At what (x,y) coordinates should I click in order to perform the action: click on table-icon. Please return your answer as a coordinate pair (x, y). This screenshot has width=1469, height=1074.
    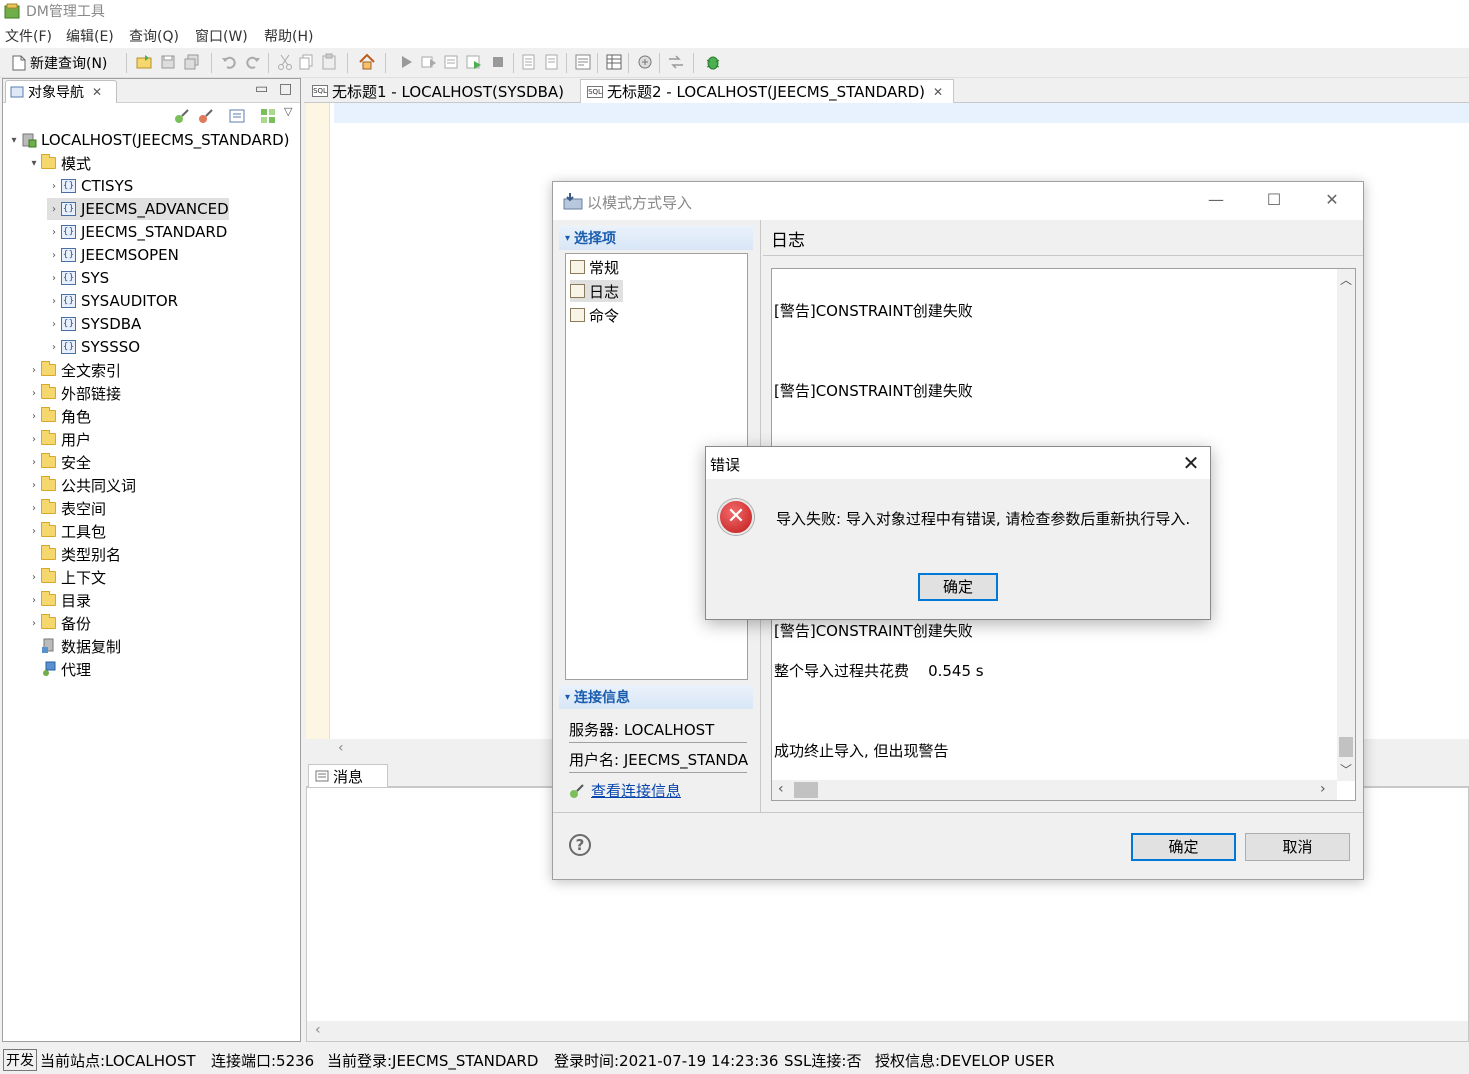
    Looking at the image, I should click on (614, 62).